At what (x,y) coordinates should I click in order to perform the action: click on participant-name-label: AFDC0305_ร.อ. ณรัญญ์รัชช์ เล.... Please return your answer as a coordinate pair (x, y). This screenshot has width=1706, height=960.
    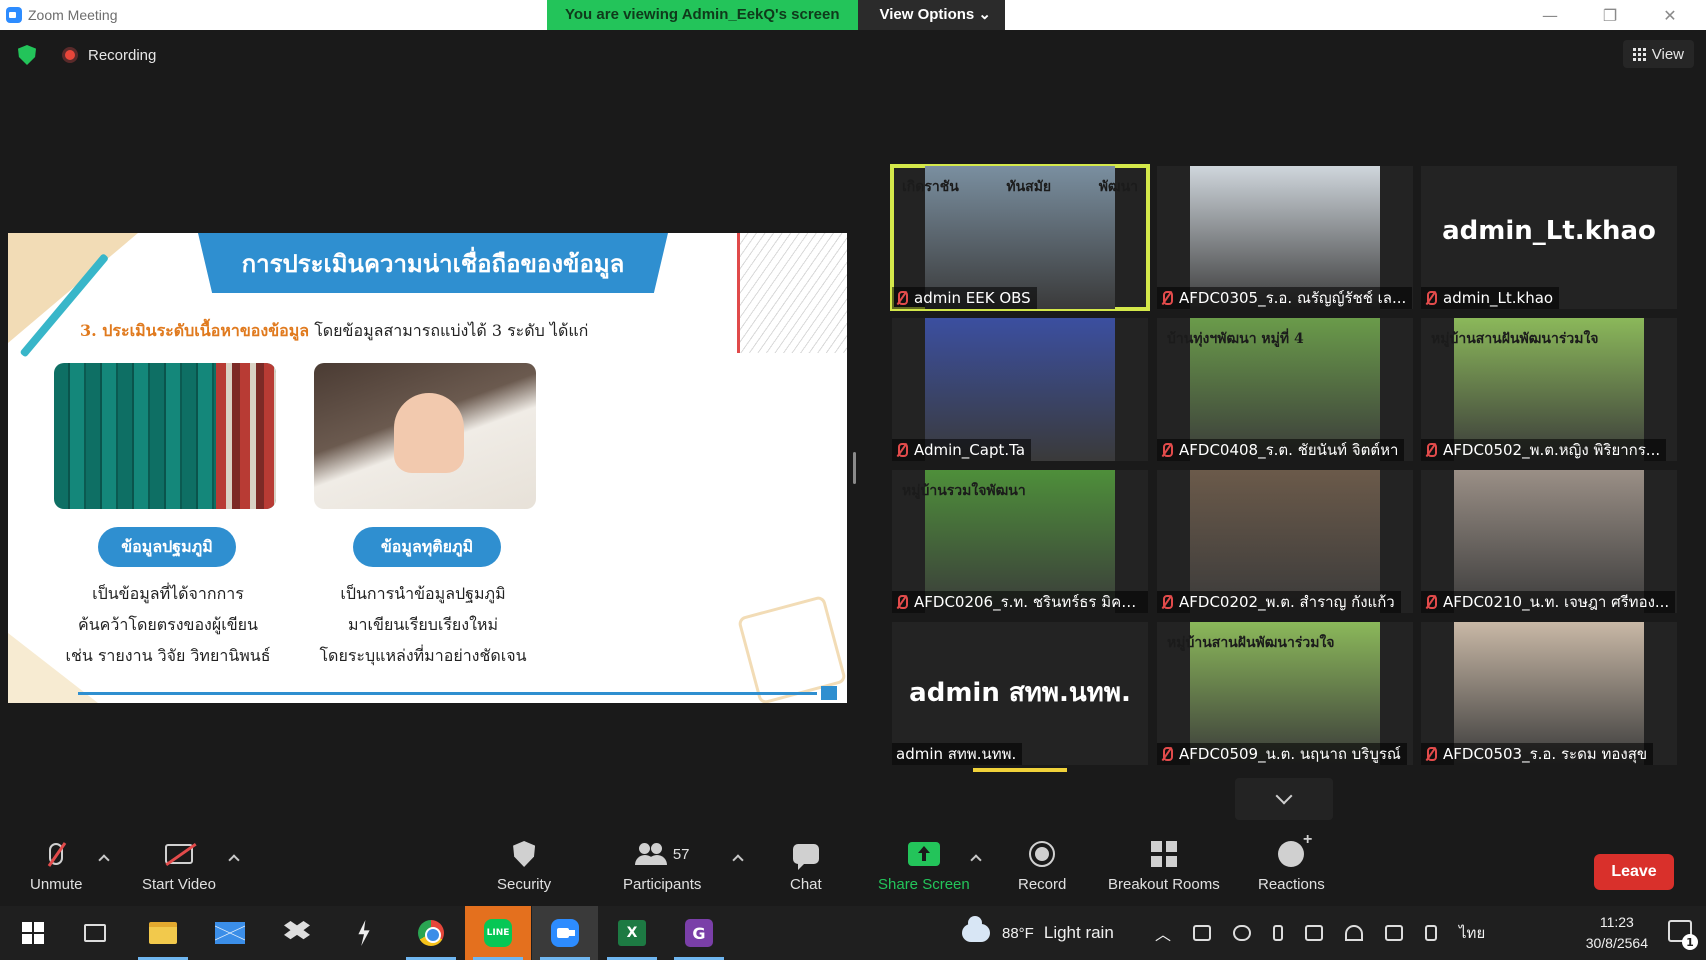
    Looking at the image, I should click on (1285, 298).